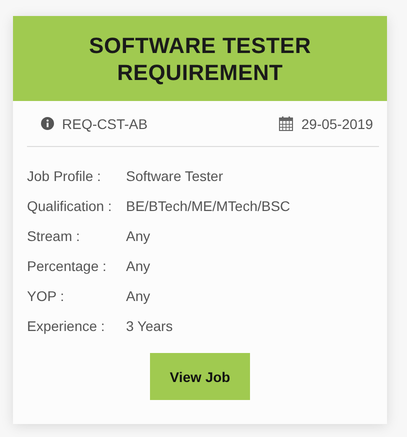 Image resolution: width=407 pixels, height=437 pixels. Describe the element at coordinates (286, 123) in the screenshot. I see `calendar-icon` at that location.